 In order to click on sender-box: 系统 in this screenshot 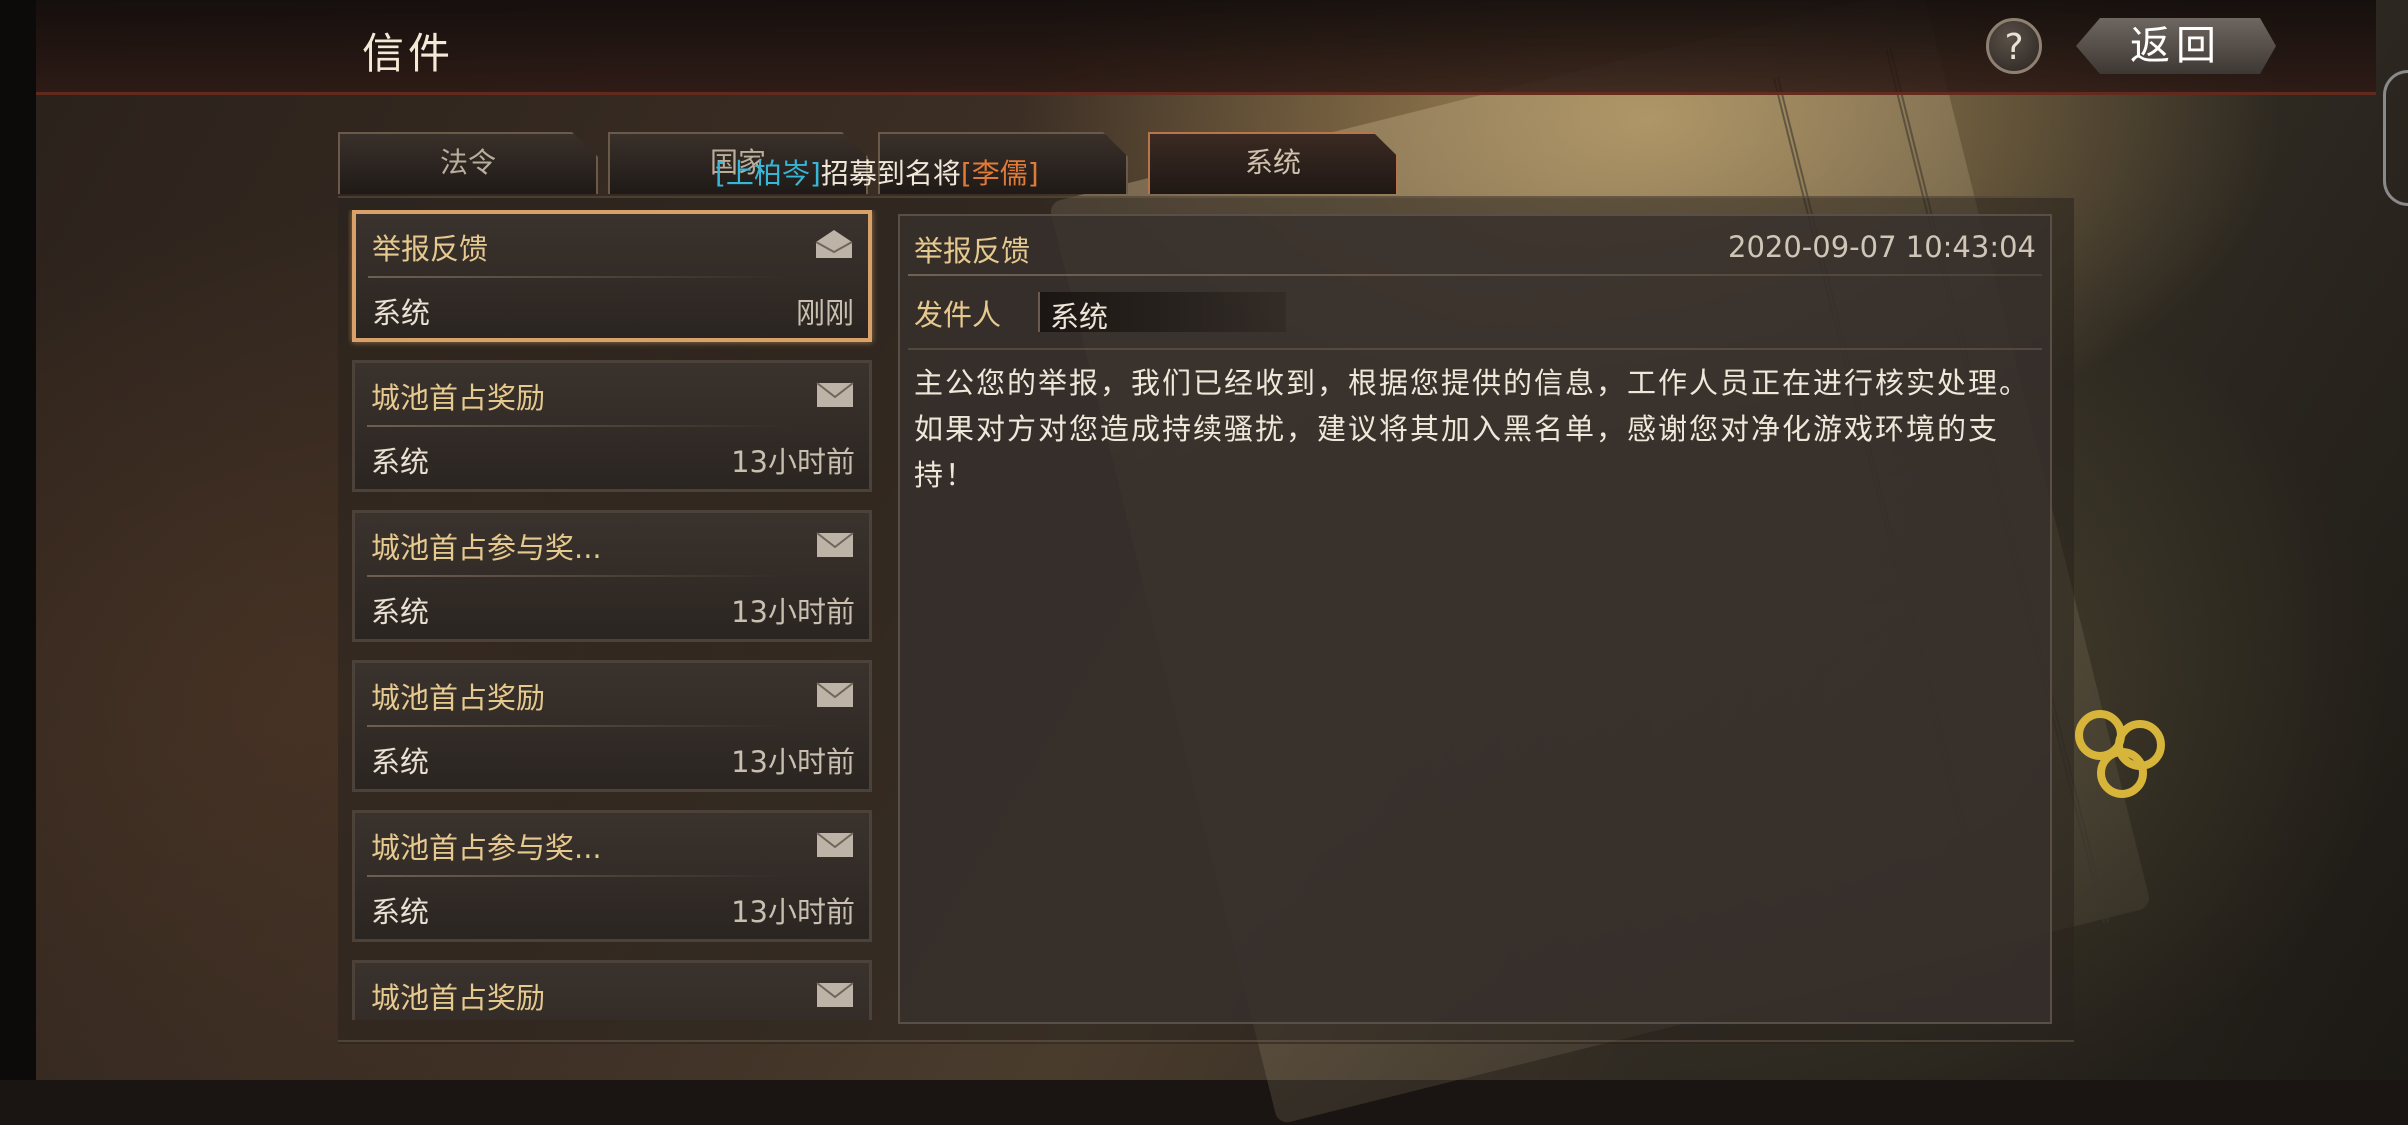, I will do `click(1162, 313)`.